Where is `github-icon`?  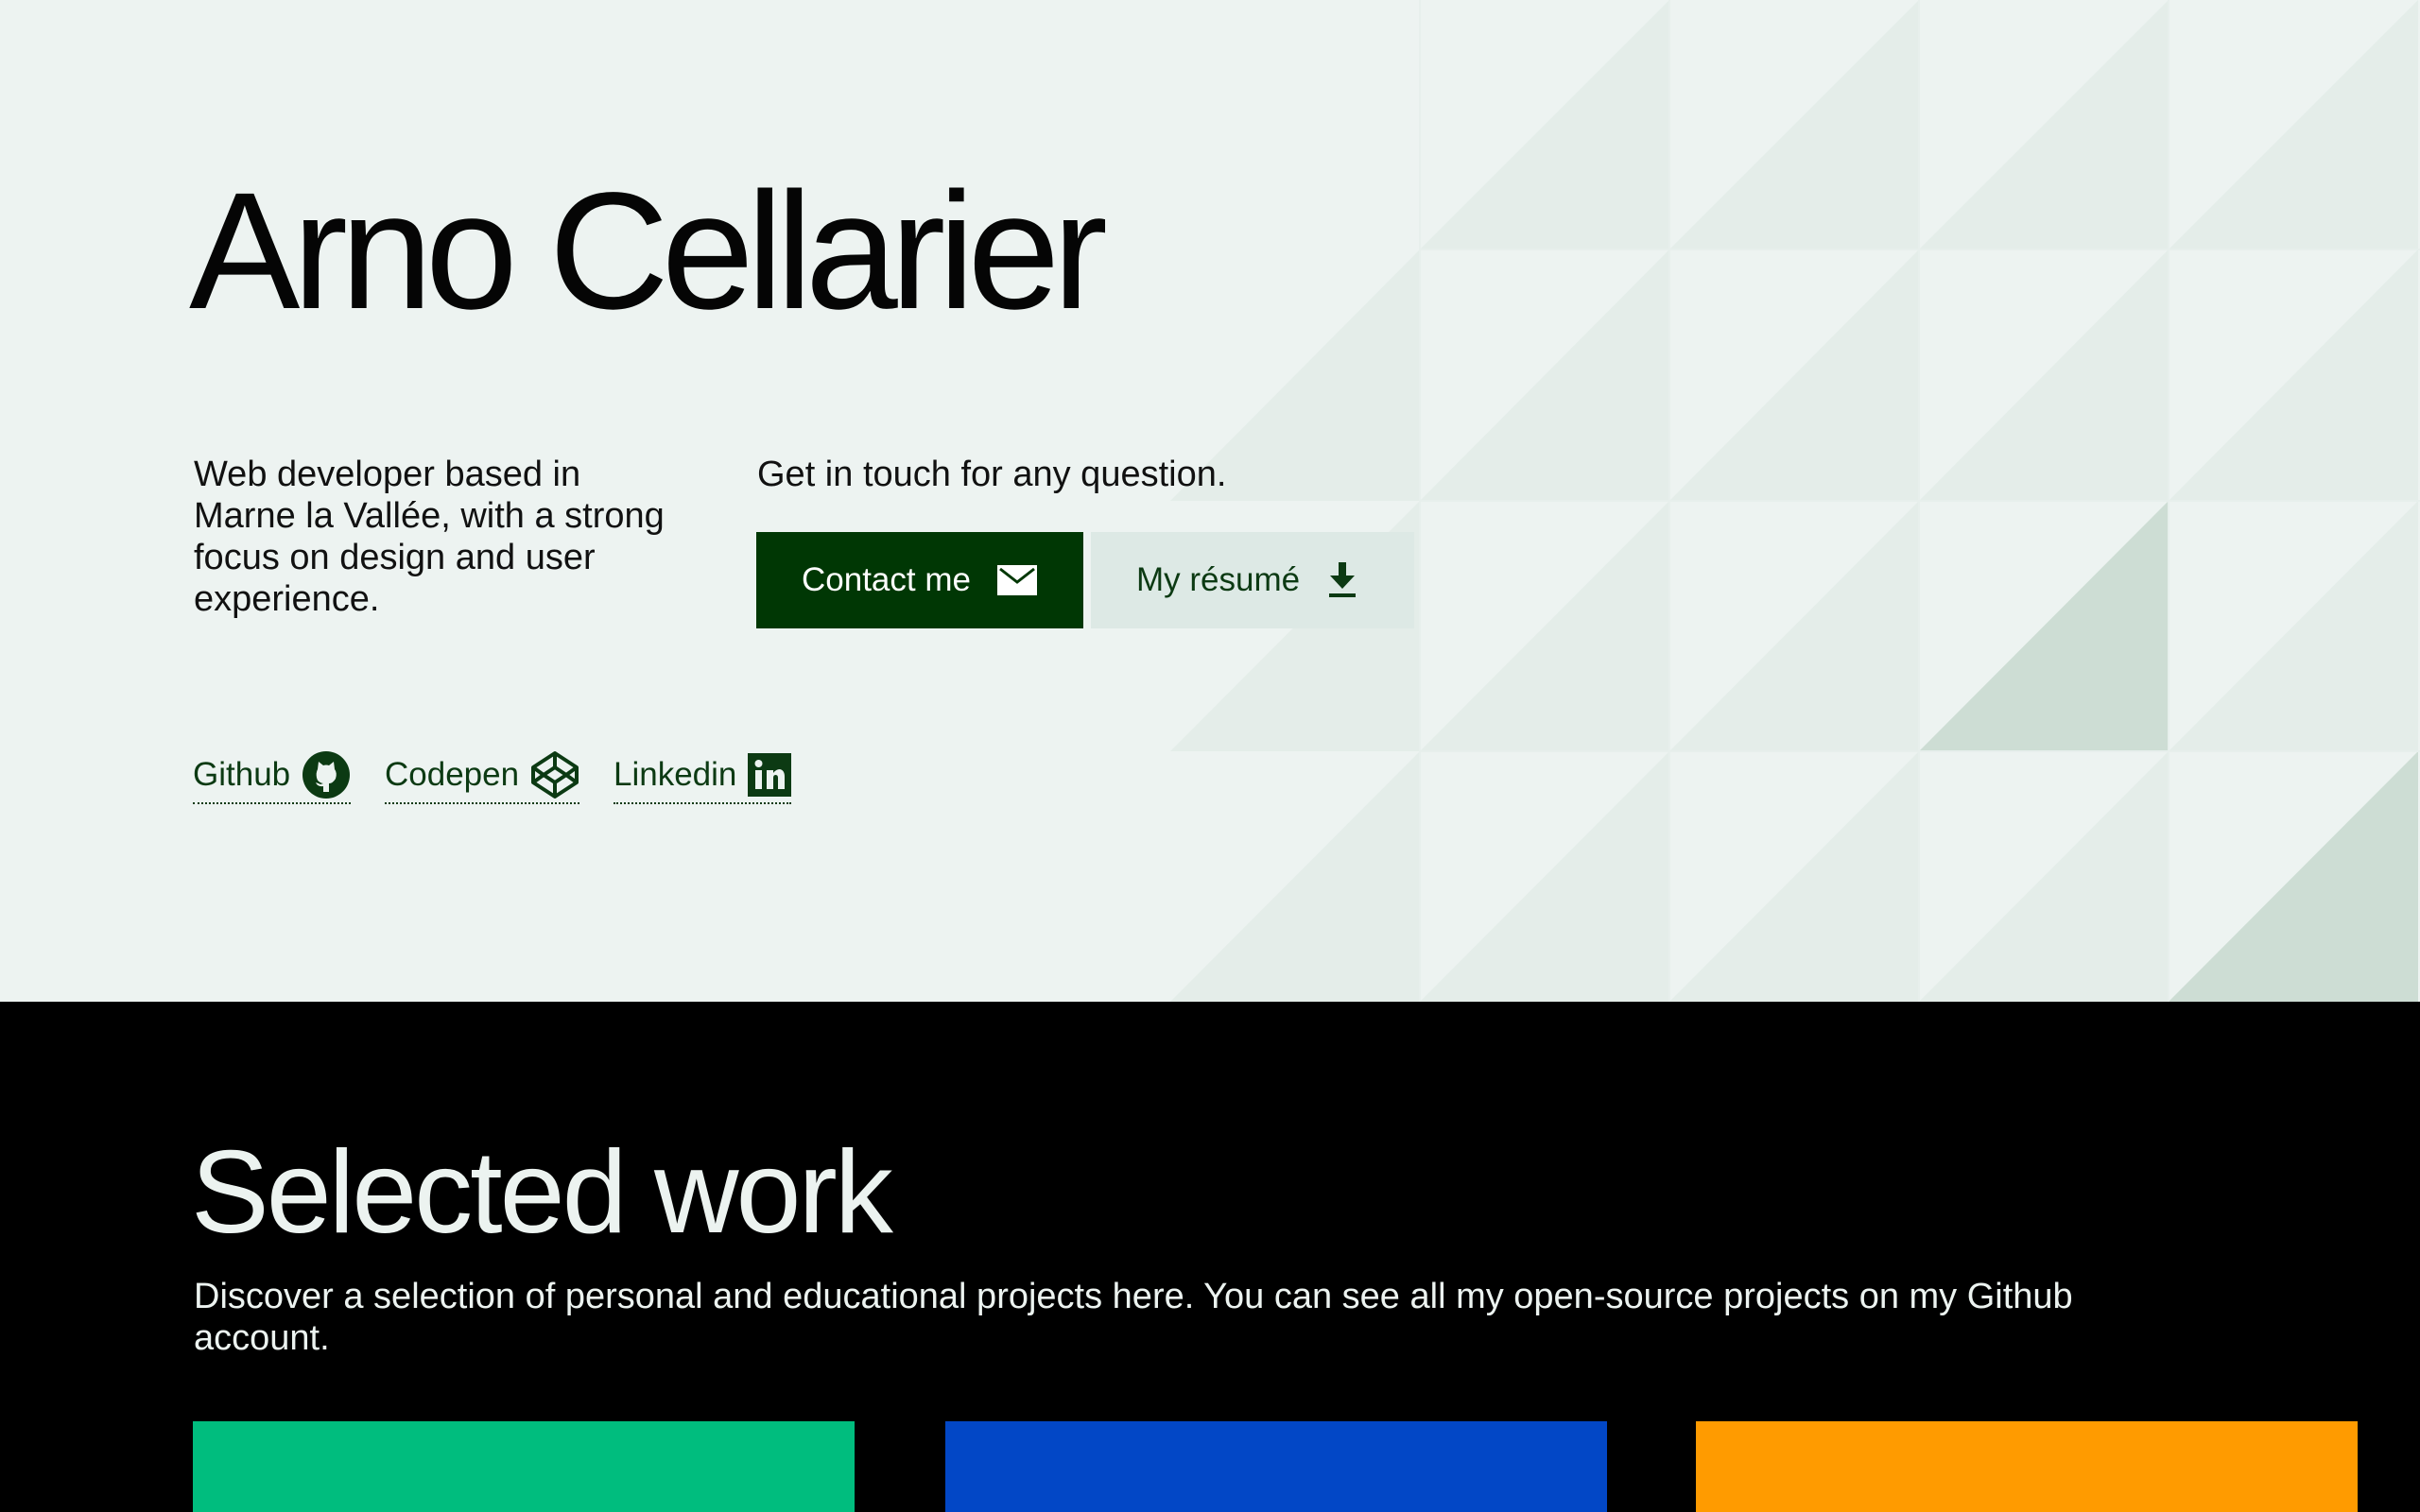 github-icon is located at coordinates (326, 774).